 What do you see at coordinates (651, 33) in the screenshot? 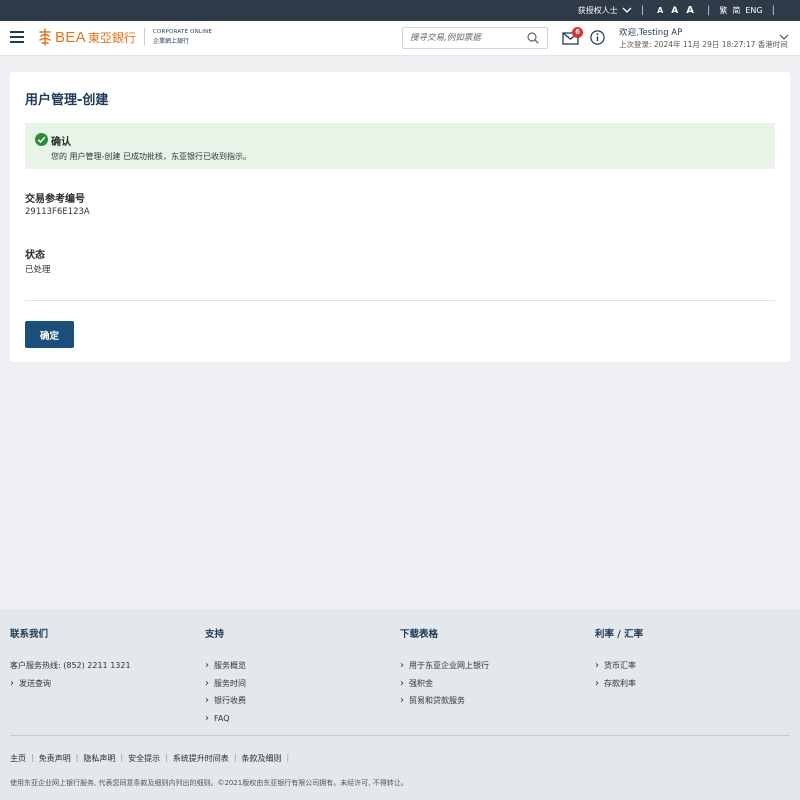
I see `welcome-name: 欢迎,Testing AP` at bounding box center [651, 33].